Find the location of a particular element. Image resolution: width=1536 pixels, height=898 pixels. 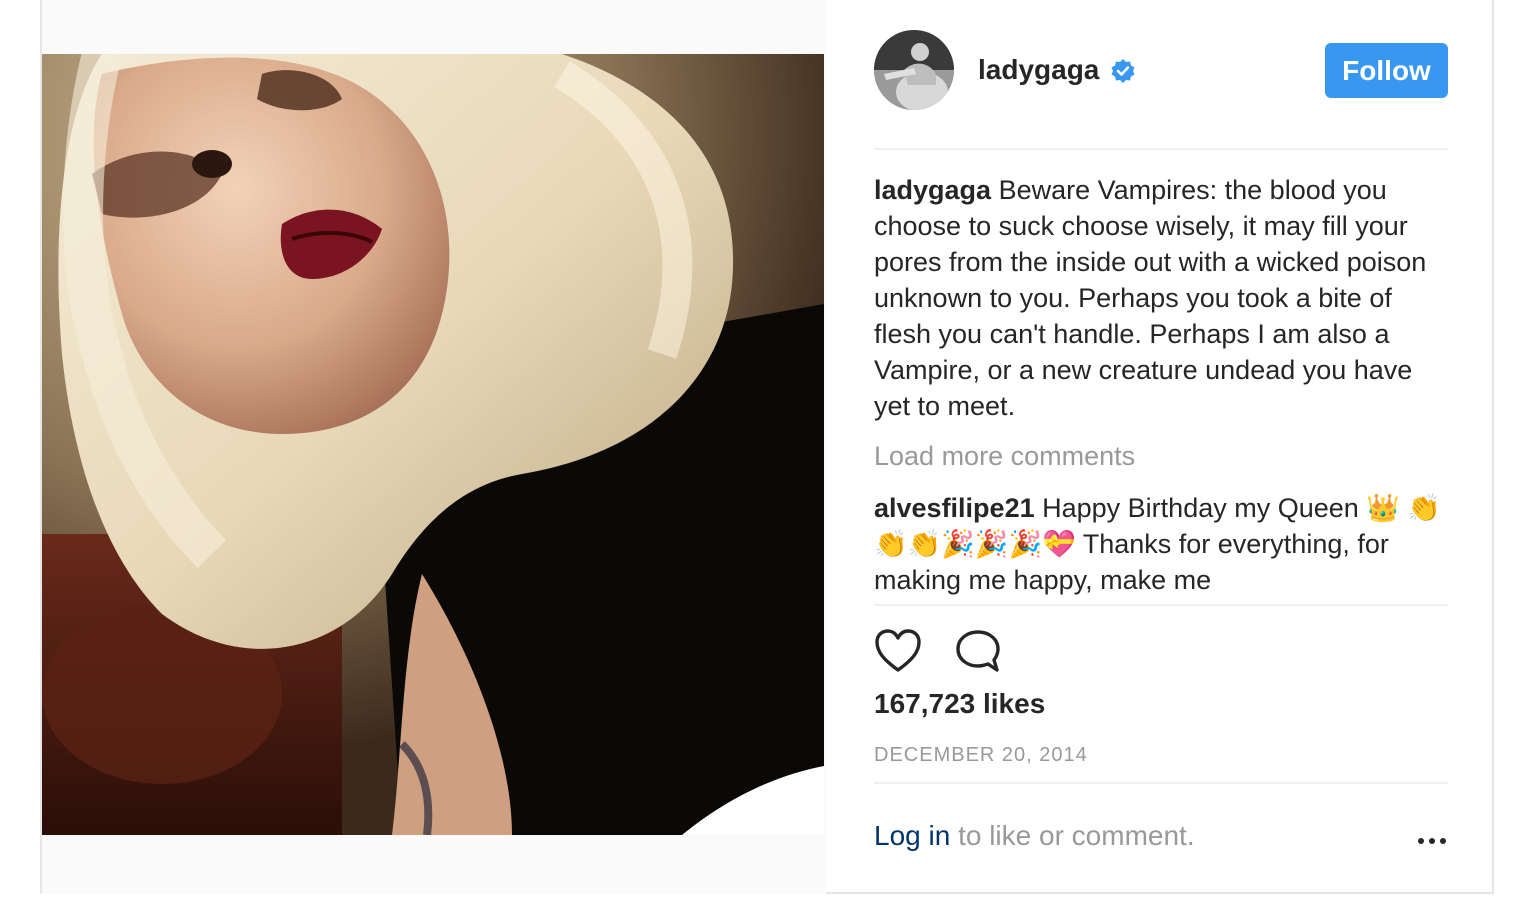

load-more-comments-link: Load more comments is located at coordinates (1161, 456).